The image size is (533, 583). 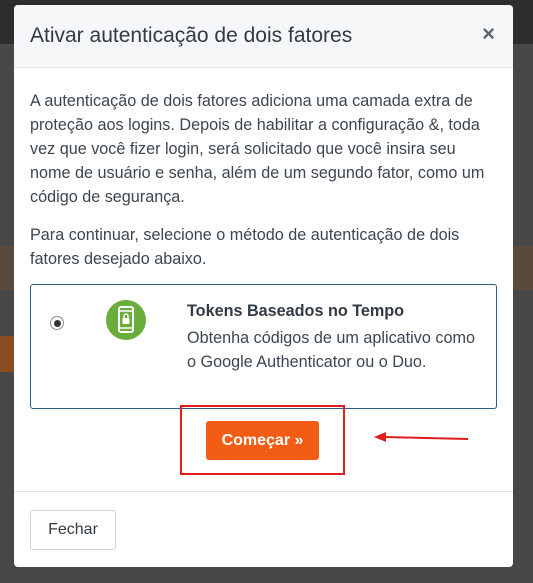 I want to click on background-orange-button, so click(x=7, y=354).